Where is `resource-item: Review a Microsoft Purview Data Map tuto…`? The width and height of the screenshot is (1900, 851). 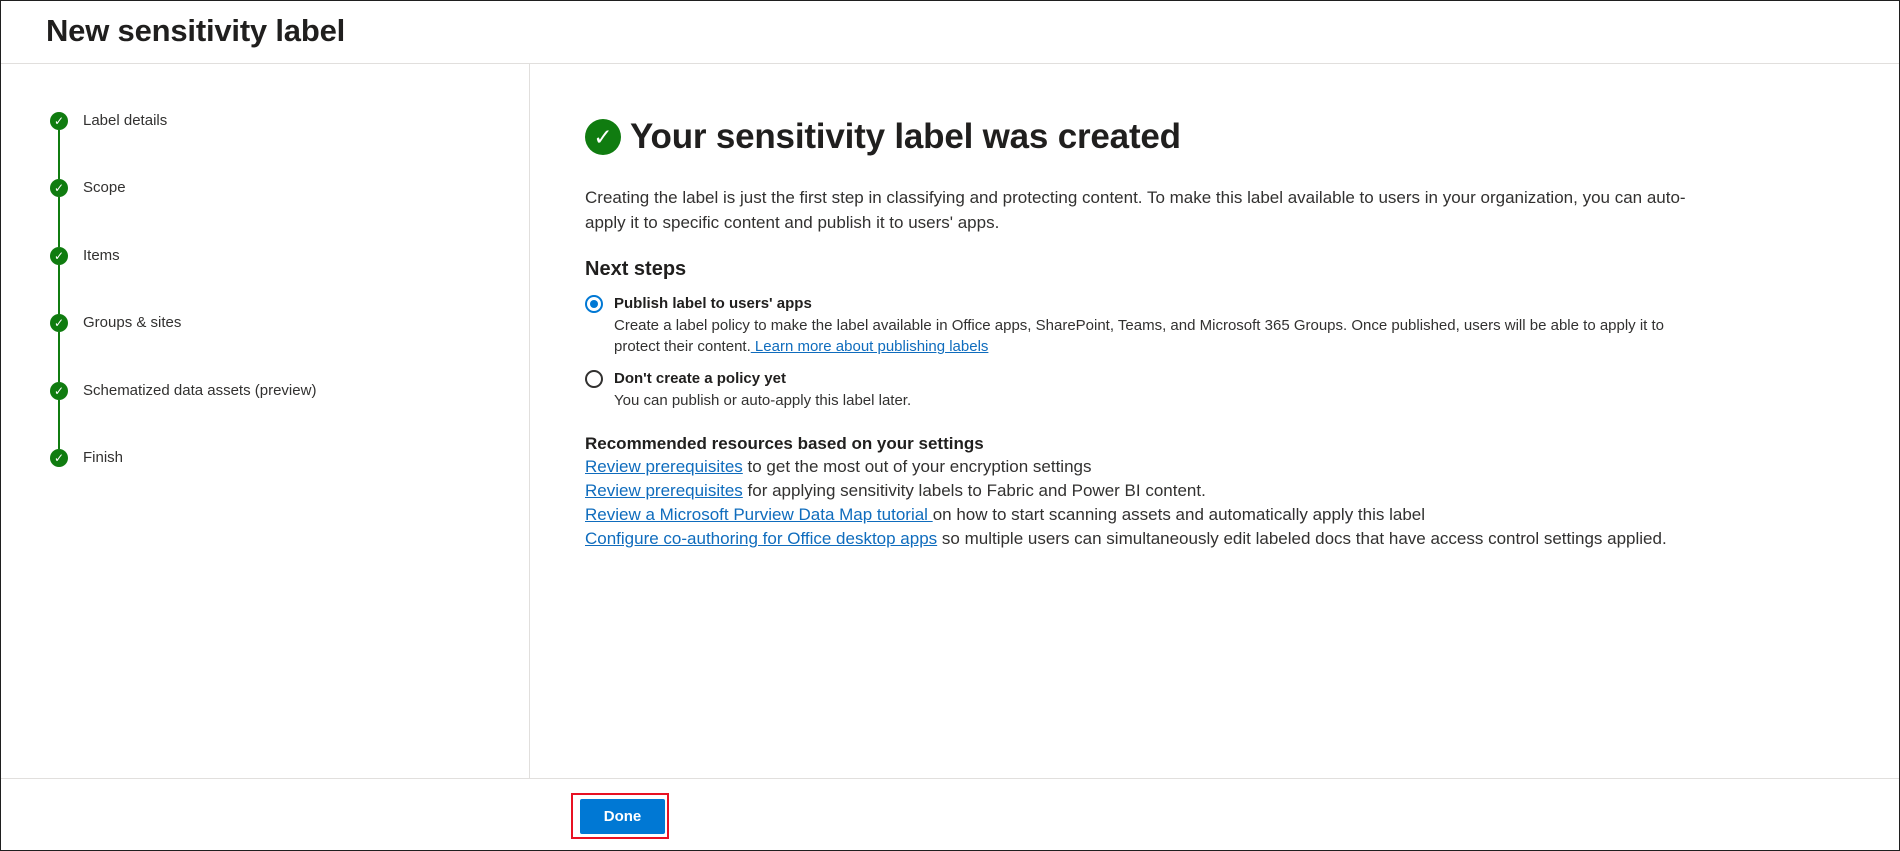
resource-item: Review a Microsoft Purview Data Map tuto… is located at coordinates (1150, 515).